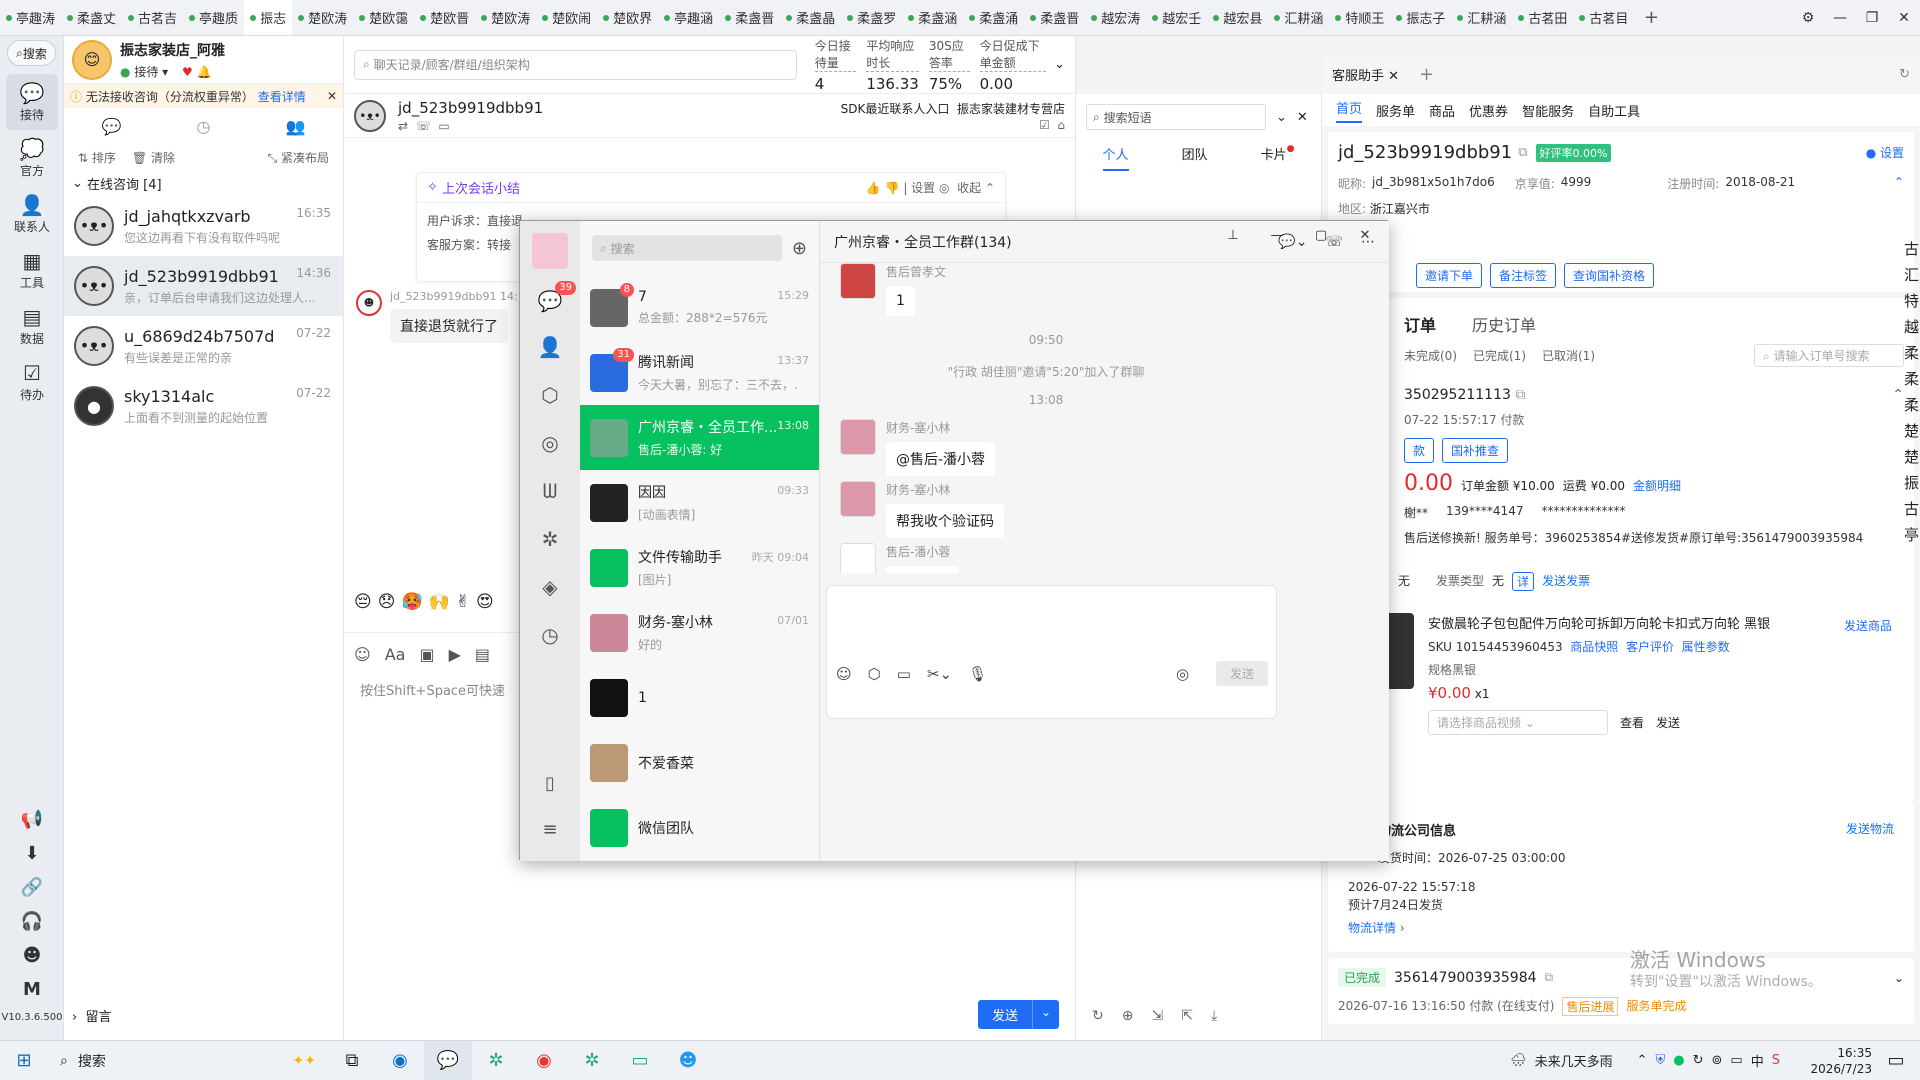  I want to click on invite-order-button: 邀请下单, so click(1449, 275).